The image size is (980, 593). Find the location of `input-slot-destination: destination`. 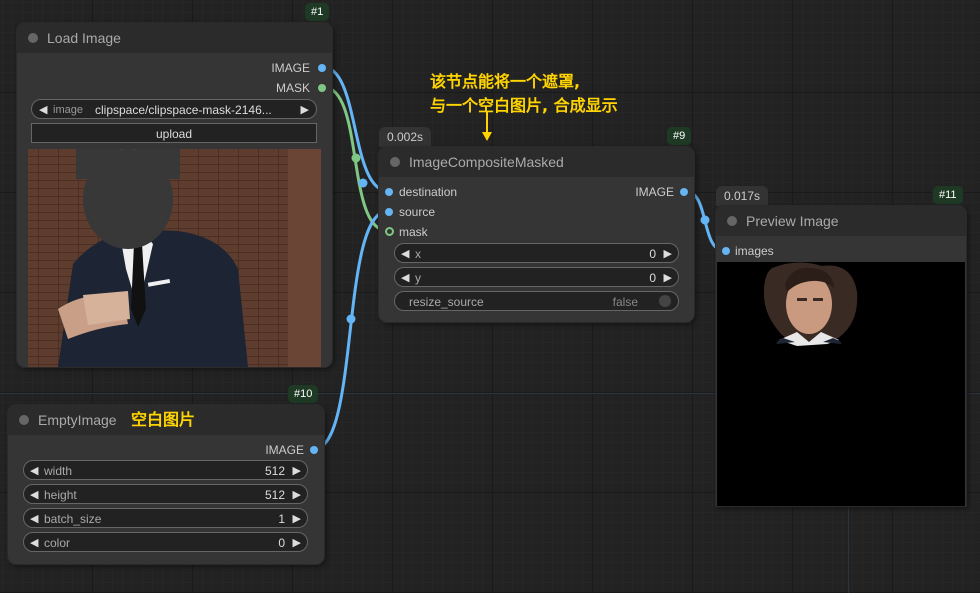

input-slot-destination: destination is located at coordinates (421, 192).